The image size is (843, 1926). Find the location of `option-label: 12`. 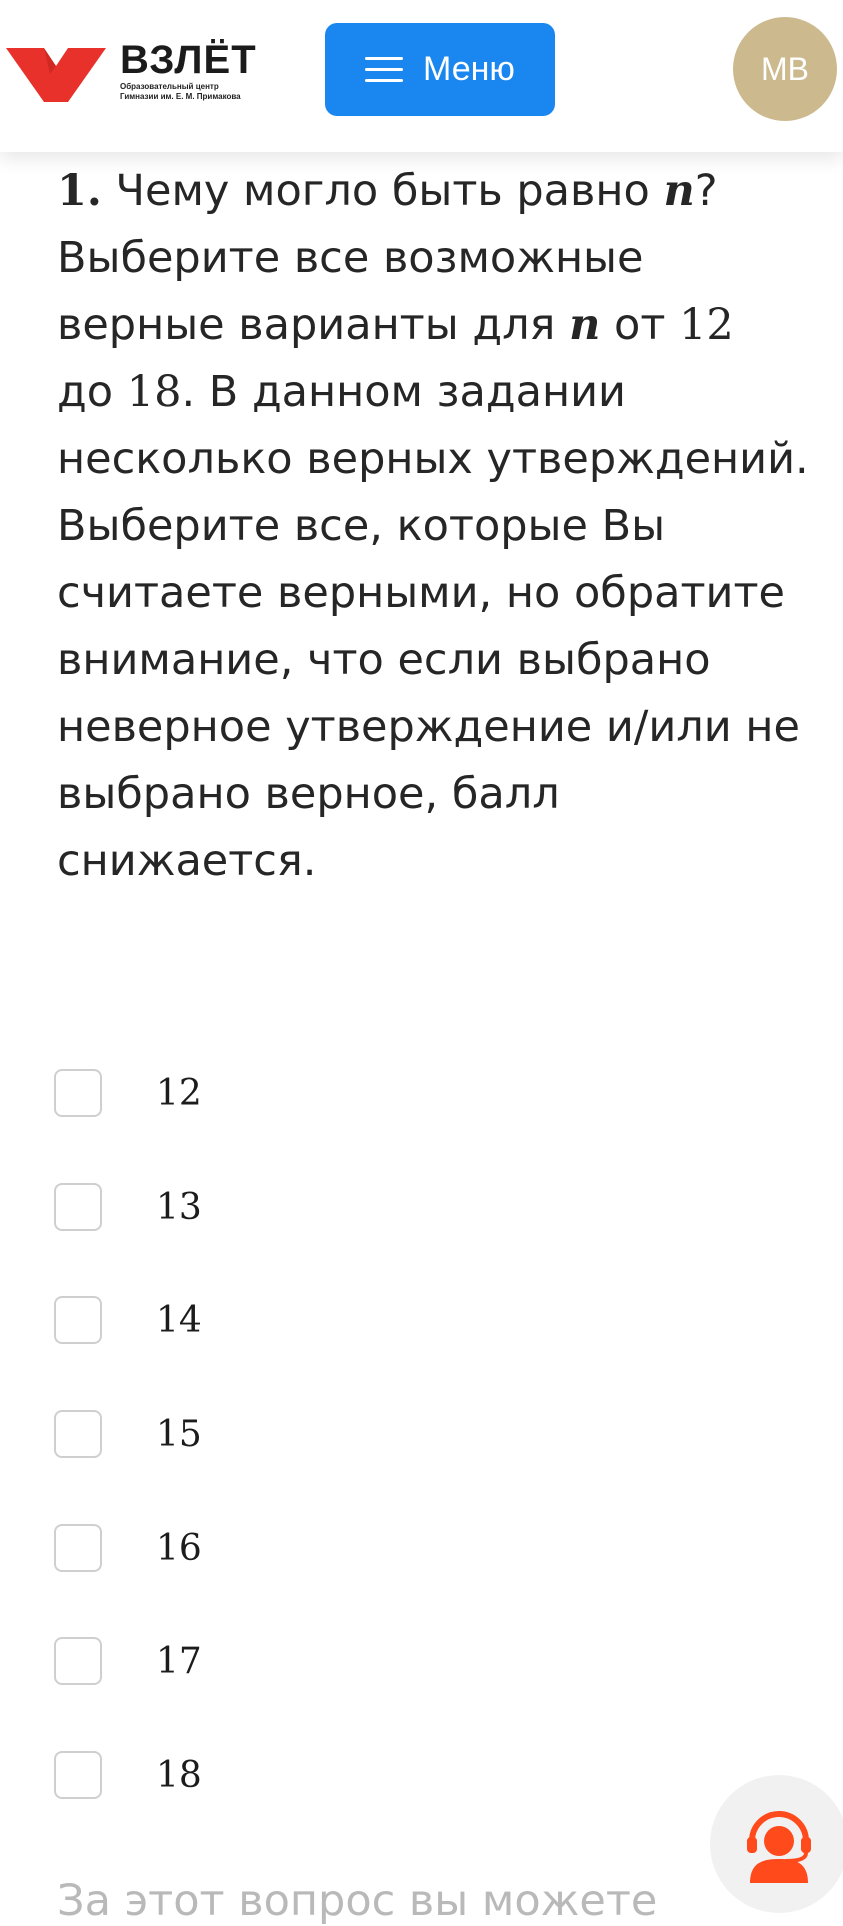

option-label: 12 is located at coordinates (179, 1093).